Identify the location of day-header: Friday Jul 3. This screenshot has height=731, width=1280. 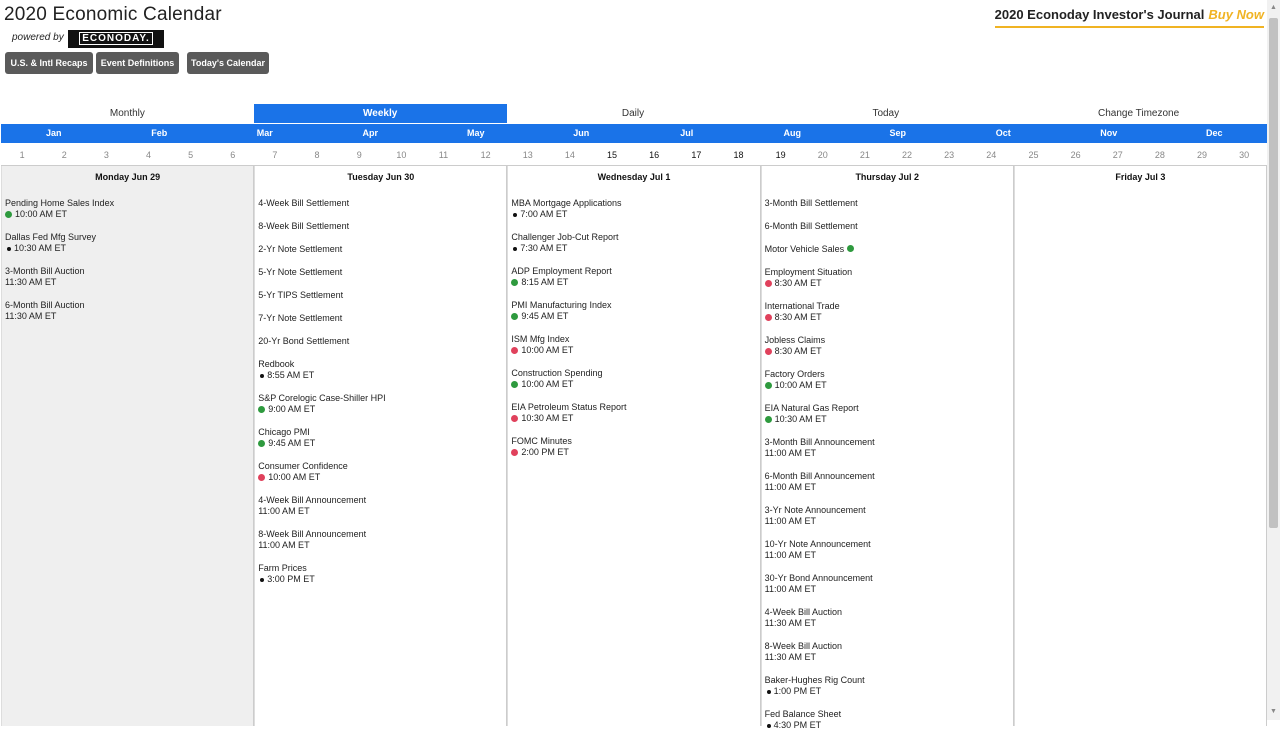
(1140, 182).